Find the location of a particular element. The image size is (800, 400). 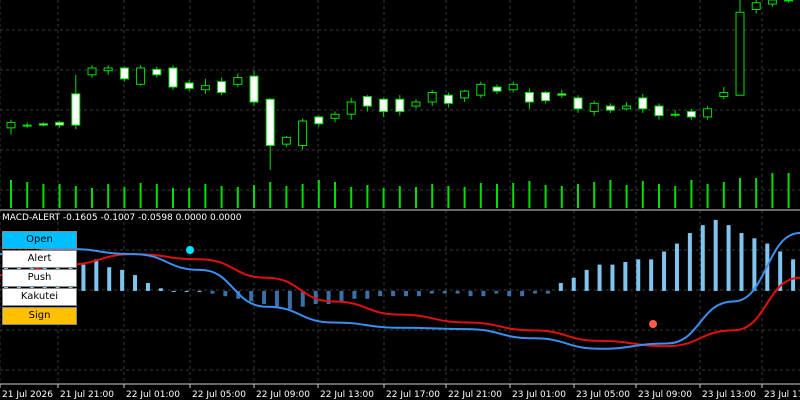

control-buttons: Open Alert Push Kakutei Sign is located at coordinates (40, 278).